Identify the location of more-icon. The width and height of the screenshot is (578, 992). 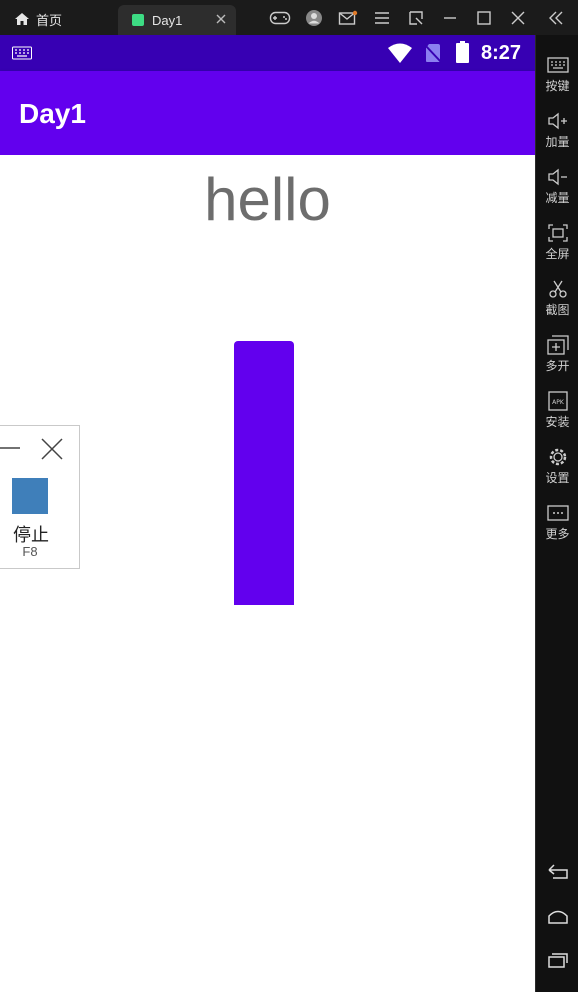
(557, 513).